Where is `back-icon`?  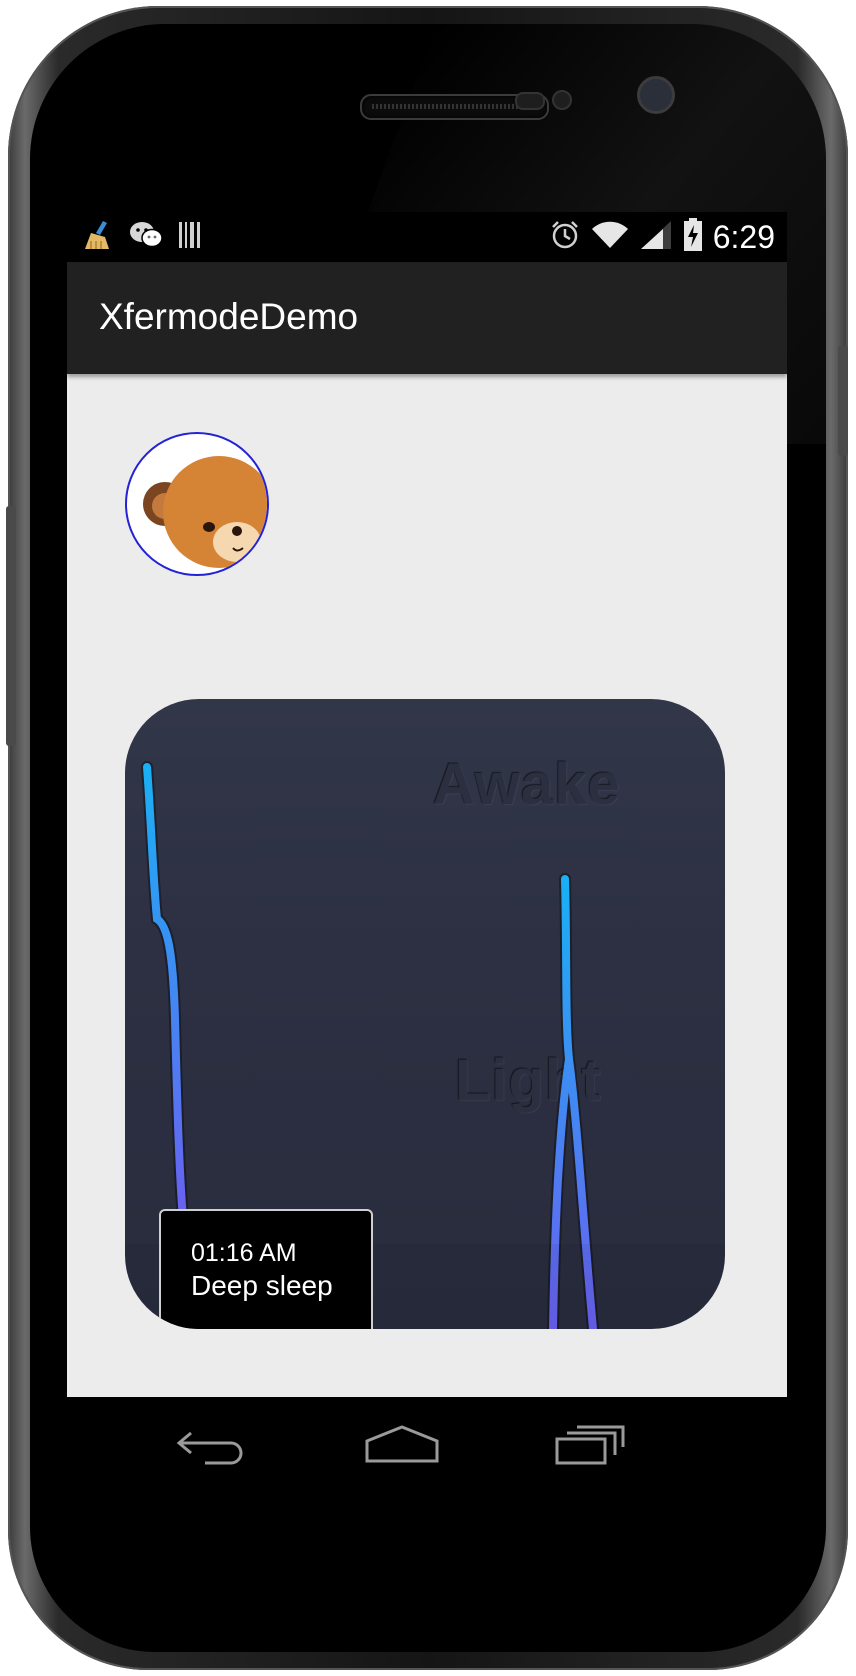 back-icon is located at coordinates (209, 1448).